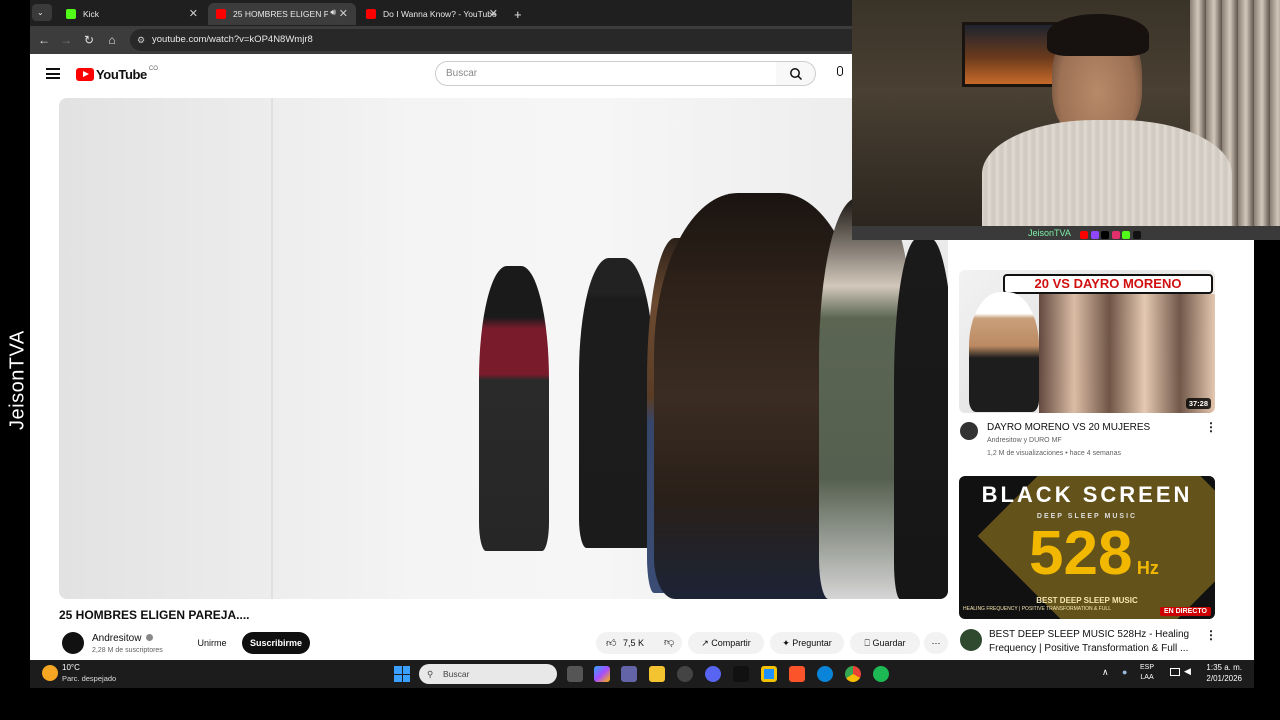 Image resolution: width=1280 pixels, height=720 pixels. I want to click on ask-button: ✦ Preguntar, so click(807, 643).